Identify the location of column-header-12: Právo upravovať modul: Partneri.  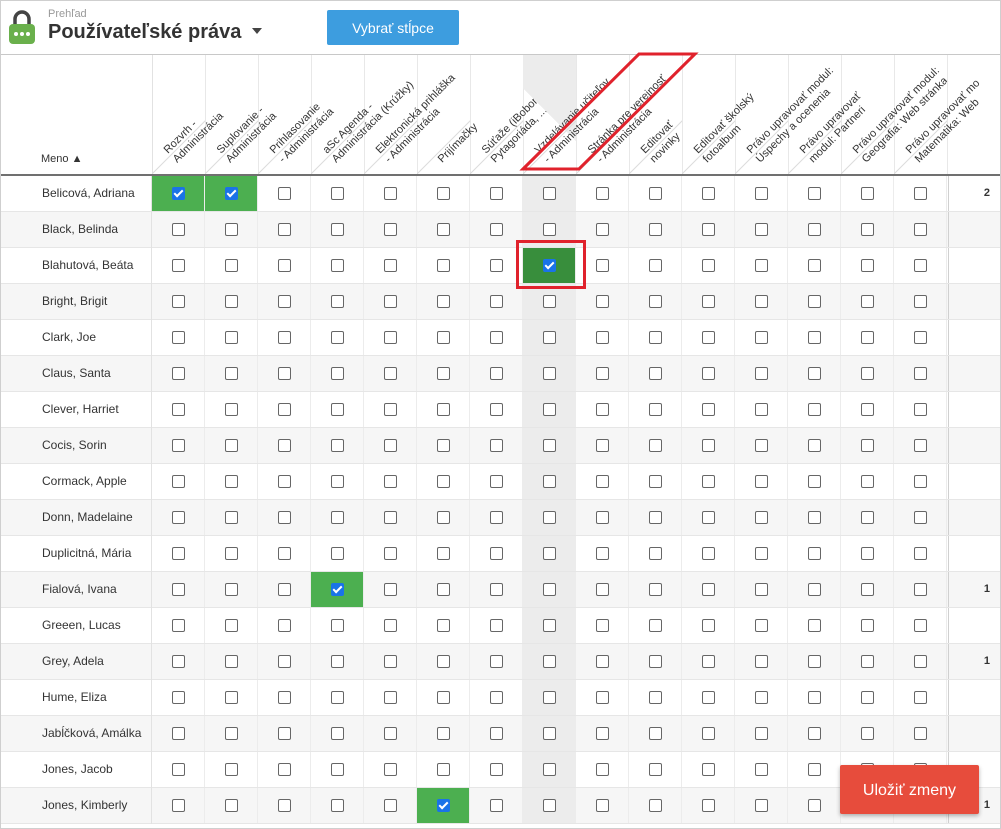
(828, 114).